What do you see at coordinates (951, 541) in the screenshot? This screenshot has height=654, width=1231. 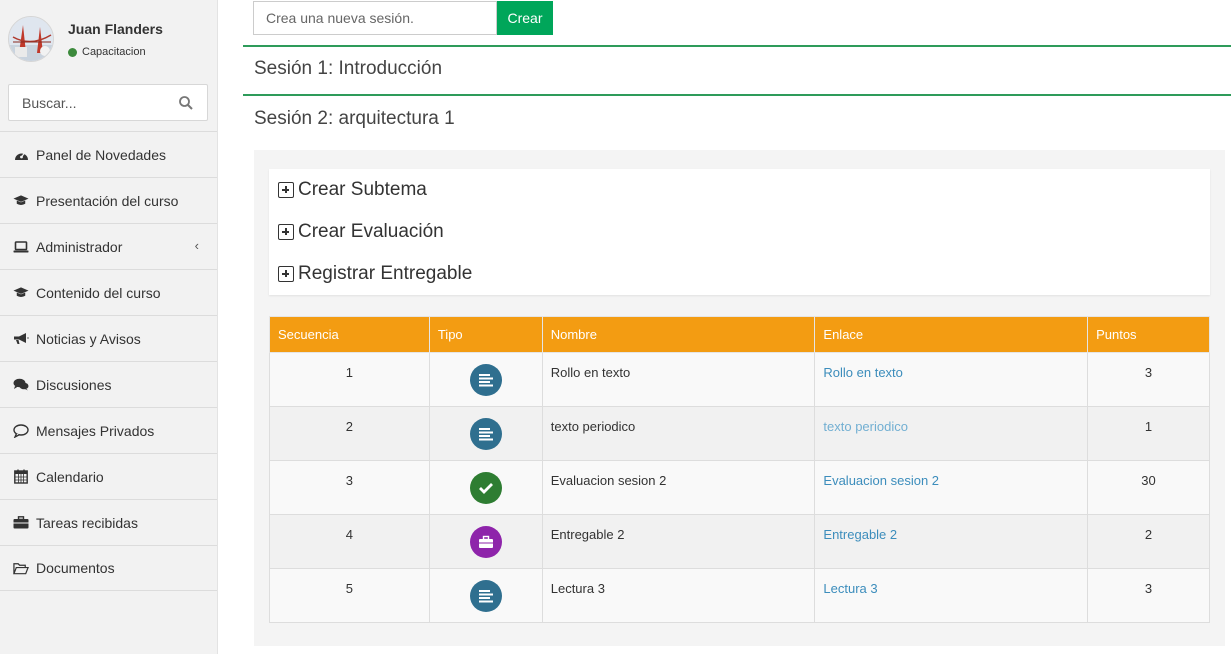 I see `cell-enlace: Entregable 2` at bounding box center [951, 541].